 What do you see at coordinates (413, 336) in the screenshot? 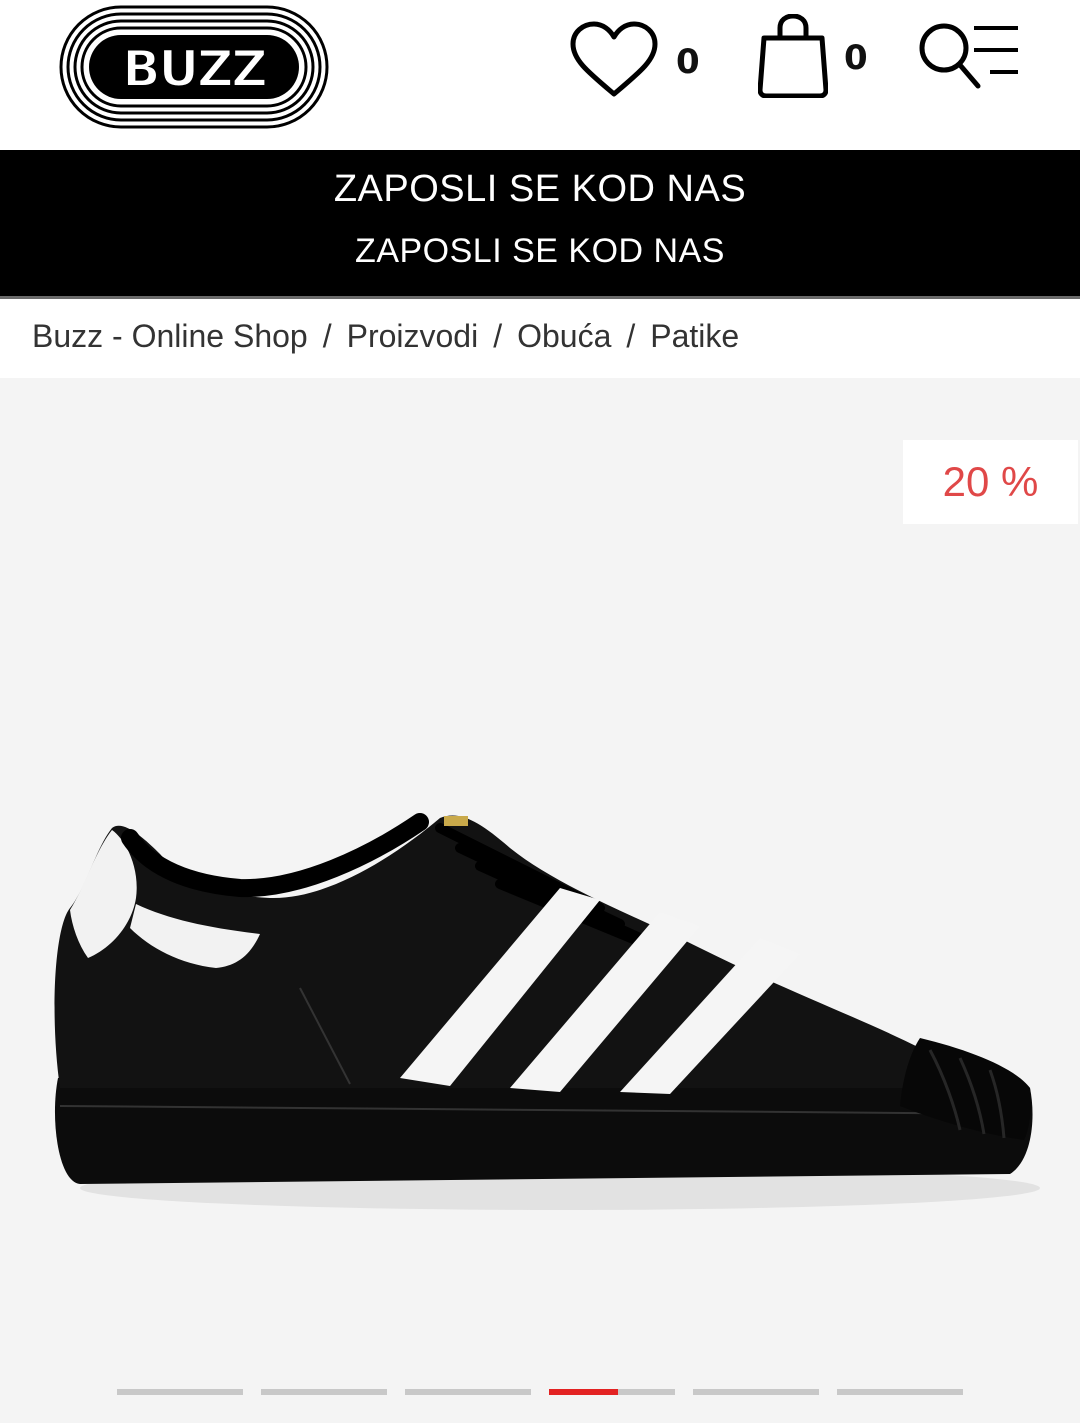
I see `breadcrumb-products: Proizvodi` at bounding box center [413, 336].